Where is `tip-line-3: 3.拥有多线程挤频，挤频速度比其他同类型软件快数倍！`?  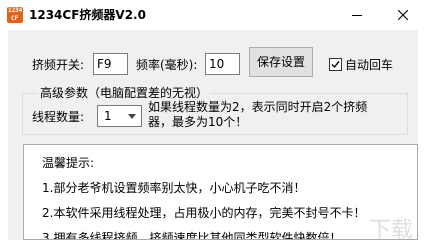
tip-line-3: 3.拥有多线程挤频，挤频速度比其他同类型软件快数倍！ is located at coordinates (192, 235).